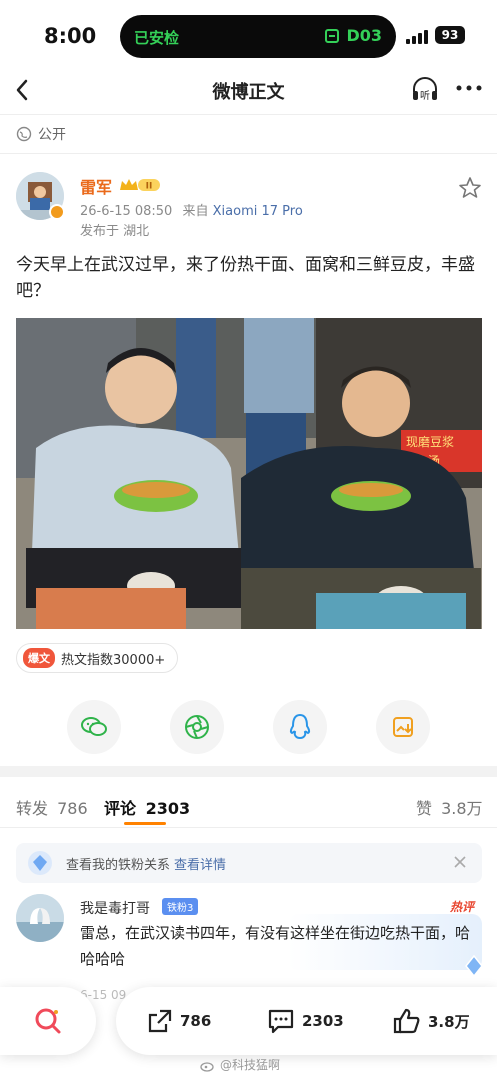  Describe the element at coordinates (40, 918) in the screenshot. I see `commenter-avatar` at that location.